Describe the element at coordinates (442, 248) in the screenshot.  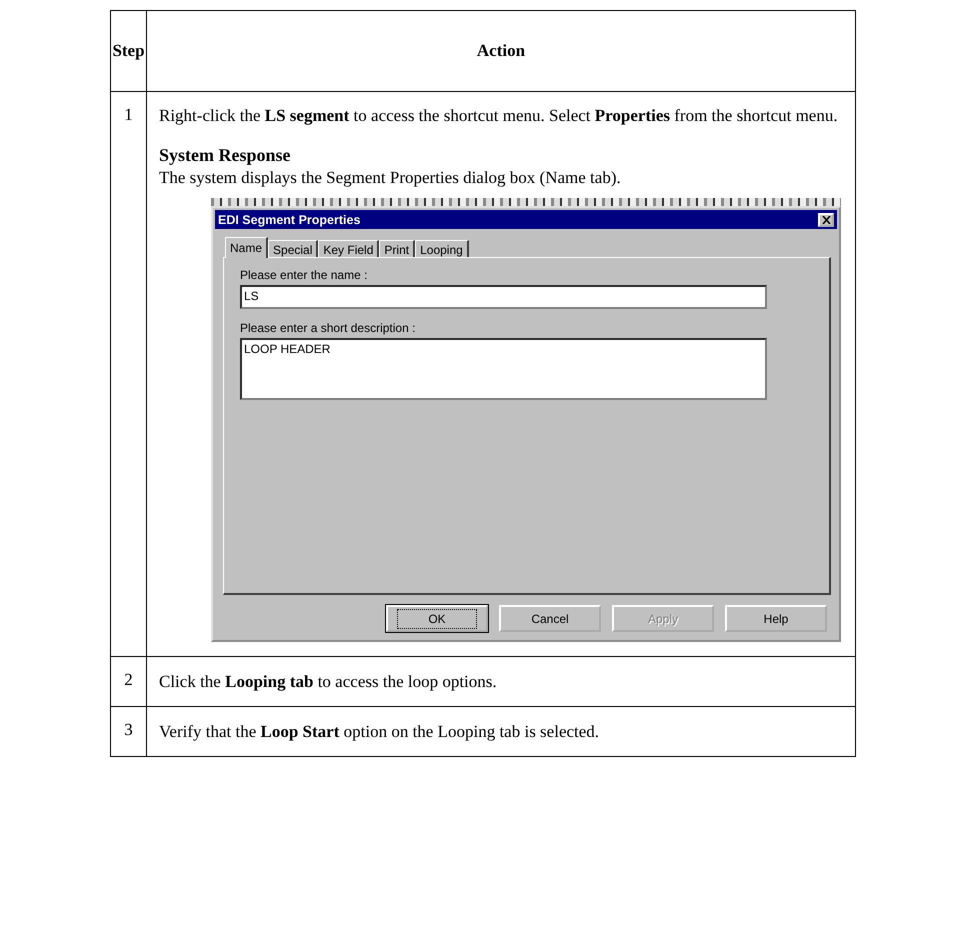
I see `tab: Looping` at that location.